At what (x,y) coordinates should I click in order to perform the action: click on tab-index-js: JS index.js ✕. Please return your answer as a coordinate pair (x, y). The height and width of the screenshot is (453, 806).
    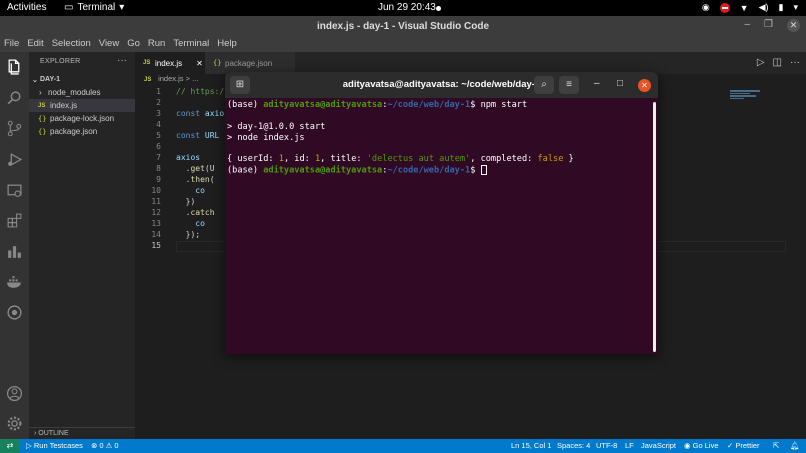
    Looking at the image, I should click on (170, 63).